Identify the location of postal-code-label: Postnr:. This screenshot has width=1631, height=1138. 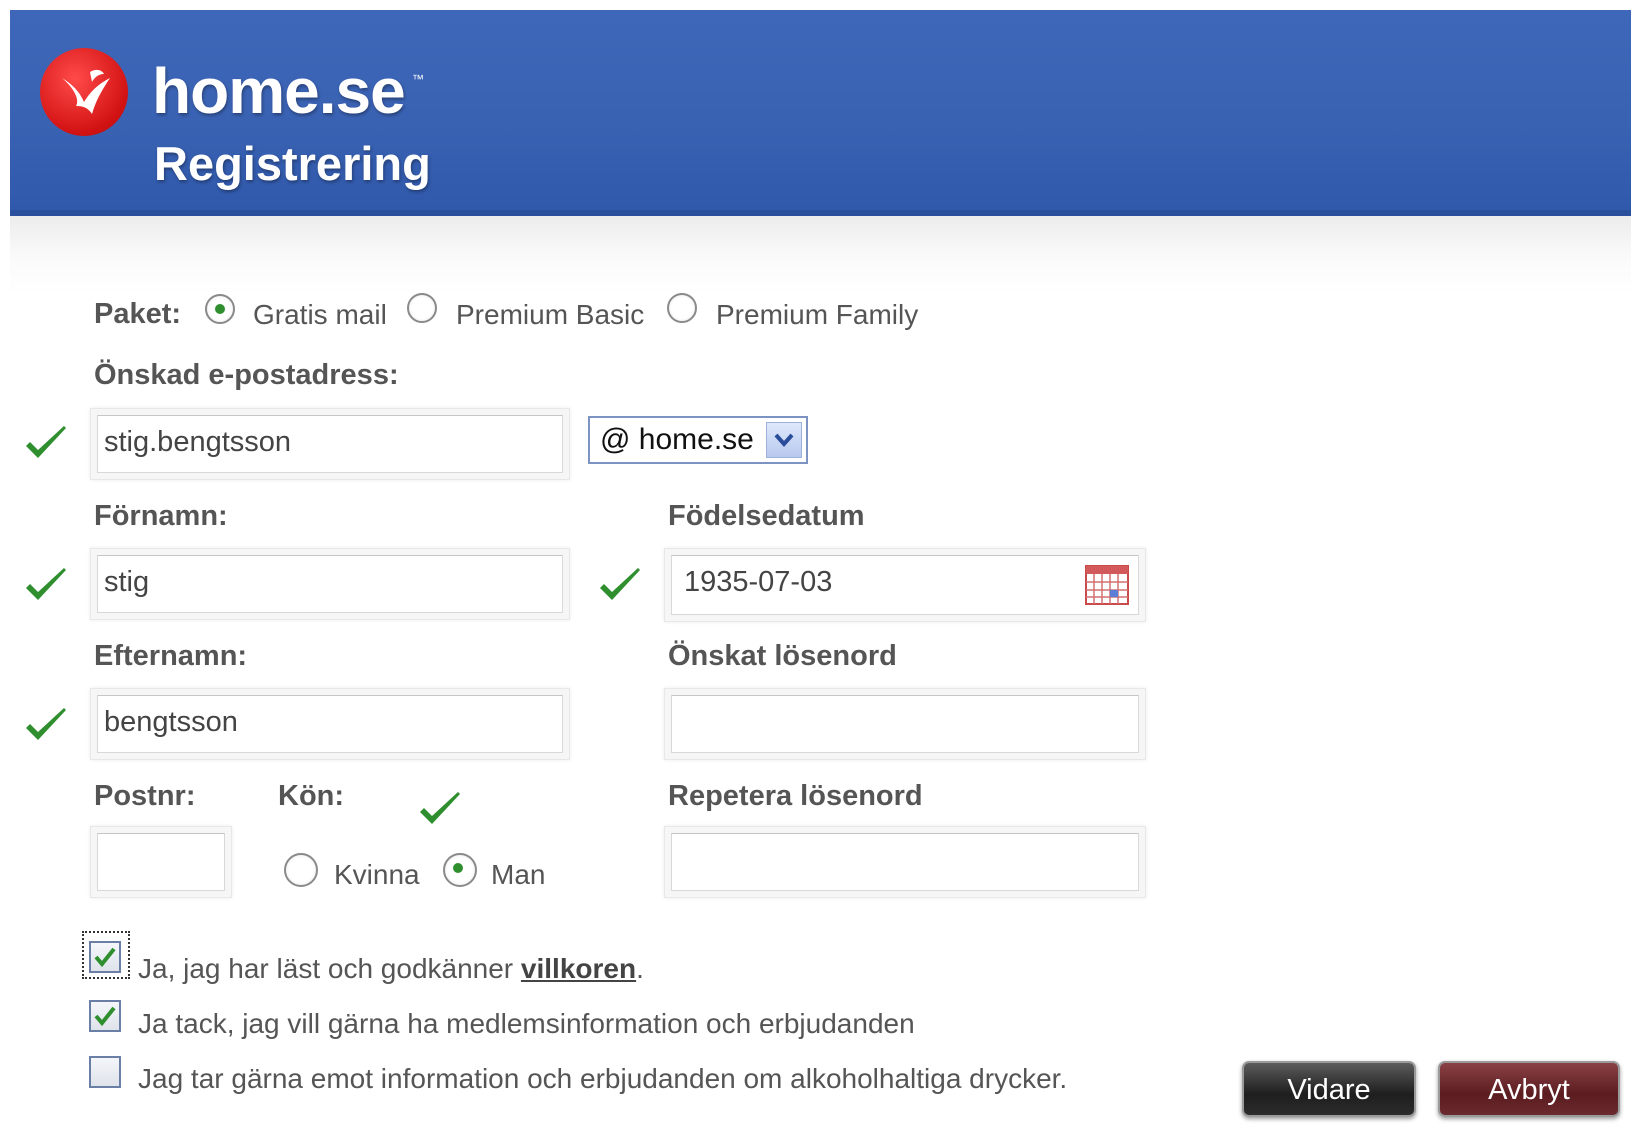
(145, 796).